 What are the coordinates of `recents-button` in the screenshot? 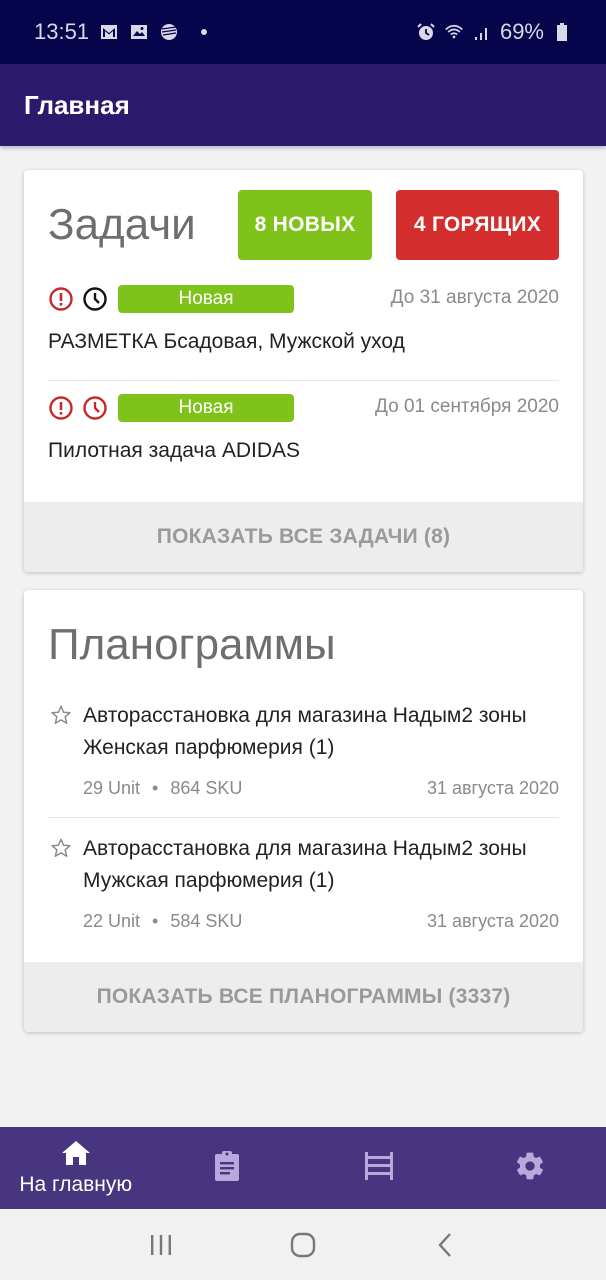 It's located at (161, 1245).